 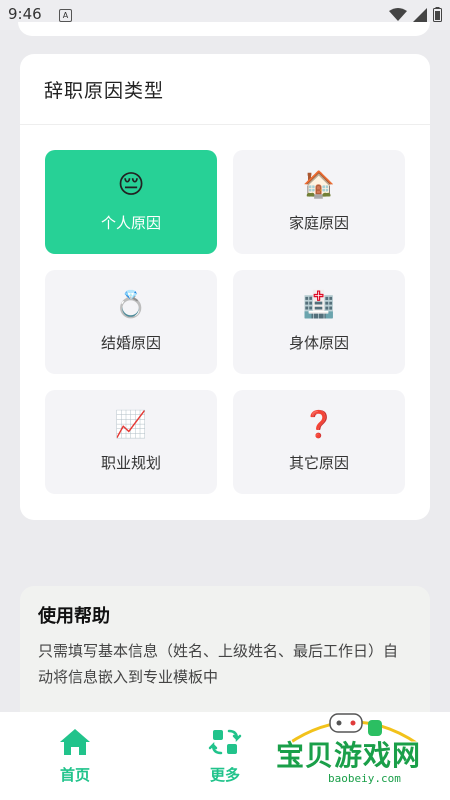 I want to click on divider, so click(x=225, y=124).